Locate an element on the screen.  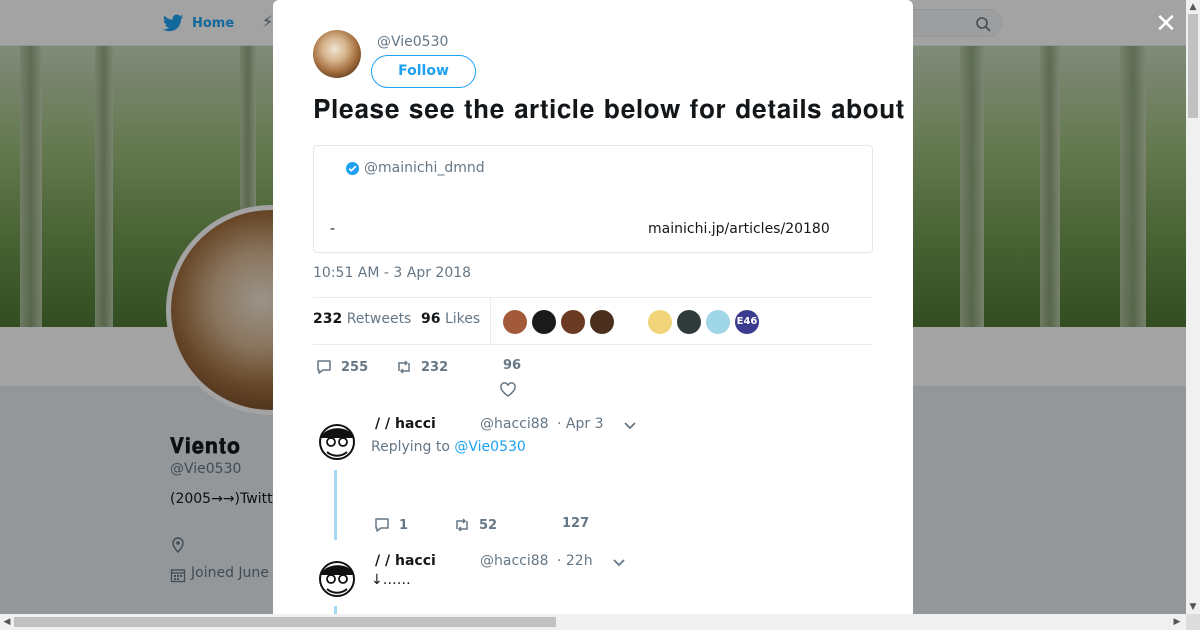
like-button is located at coordinates (508, 390).